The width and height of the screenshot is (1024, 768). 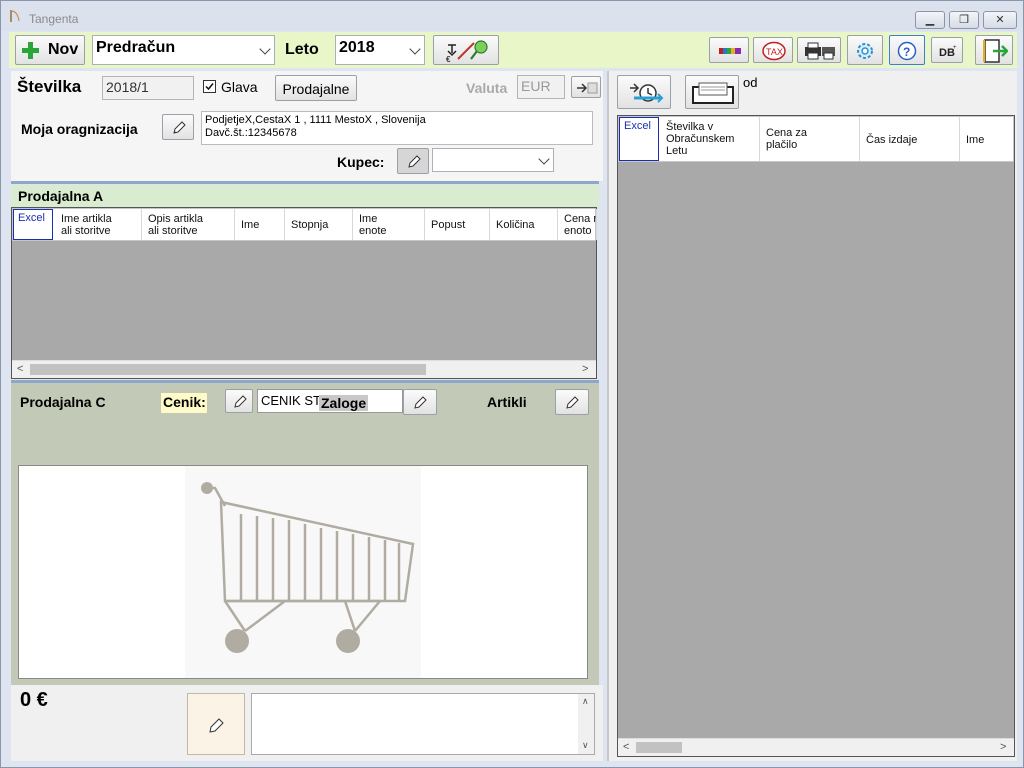 I want to click on footer-panel: 0 € ∧ ∨, so click(x=307, y=723).